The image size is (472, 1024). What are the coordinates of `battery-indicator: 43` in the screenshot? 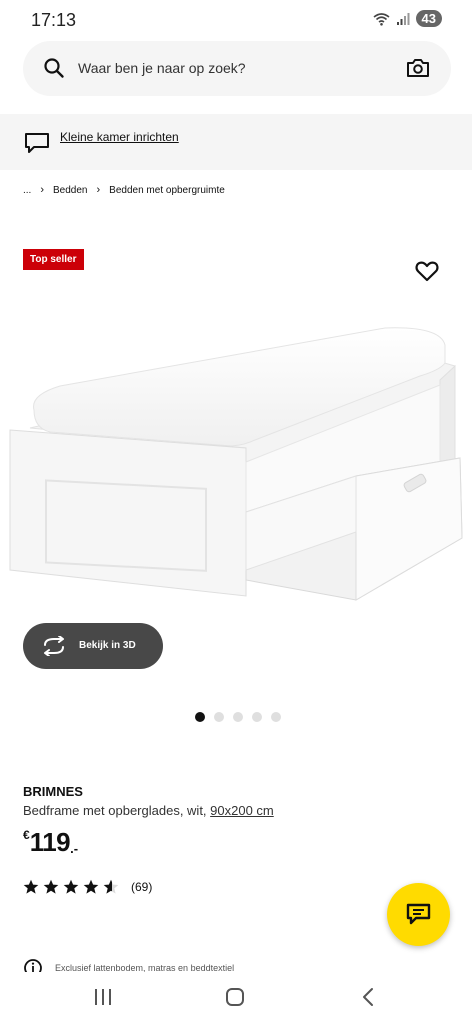 It's located at (428, 18).